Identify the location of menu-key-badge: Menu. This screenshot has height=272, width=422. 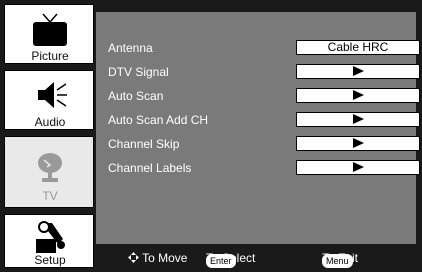
(337, 261).